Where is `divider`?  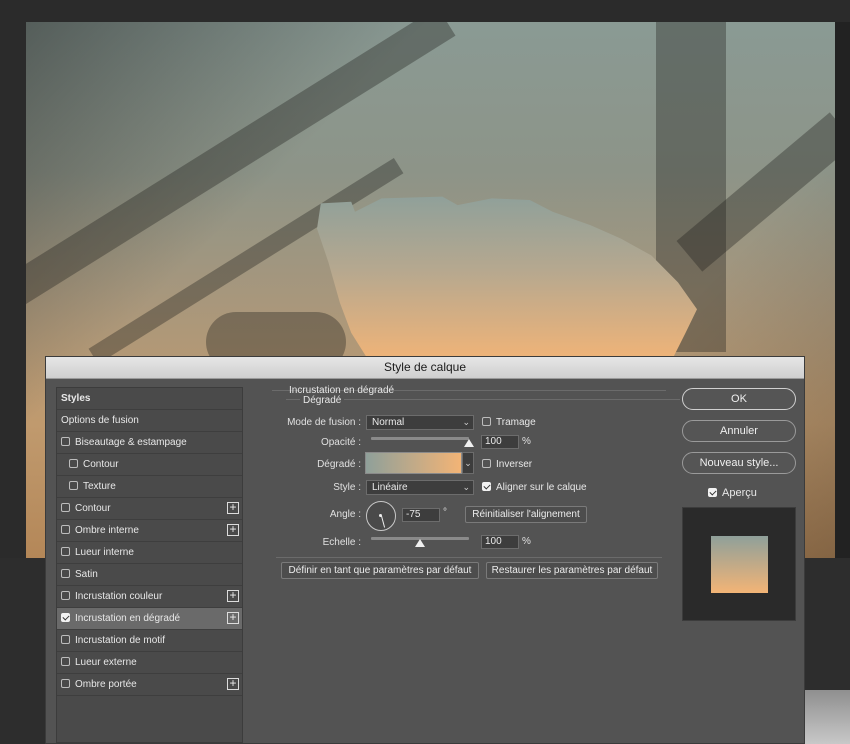
divider is located at coordinates (469, 557).